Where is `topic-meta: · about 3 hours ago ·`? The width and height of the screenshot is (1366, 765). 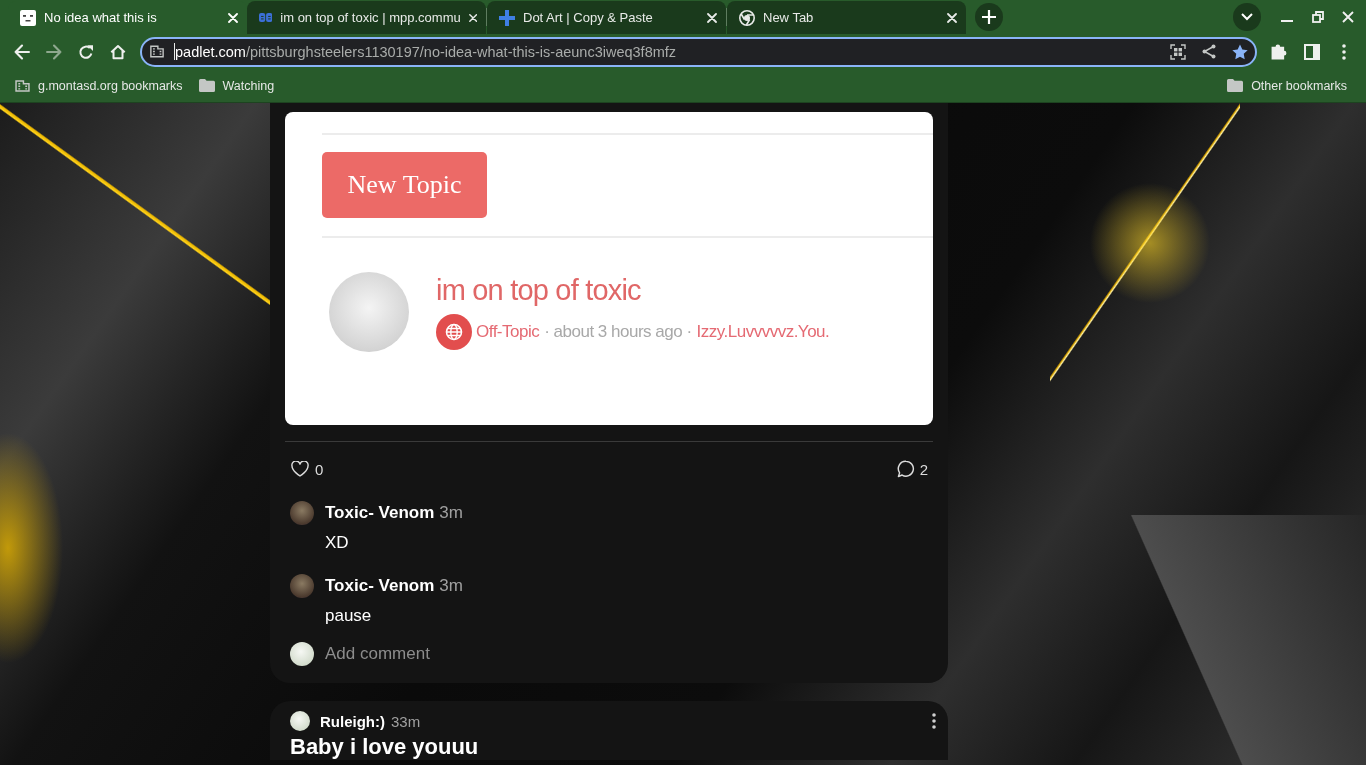
topic-meta: · about 3 hours ago · is located at coordinates (618, 332).